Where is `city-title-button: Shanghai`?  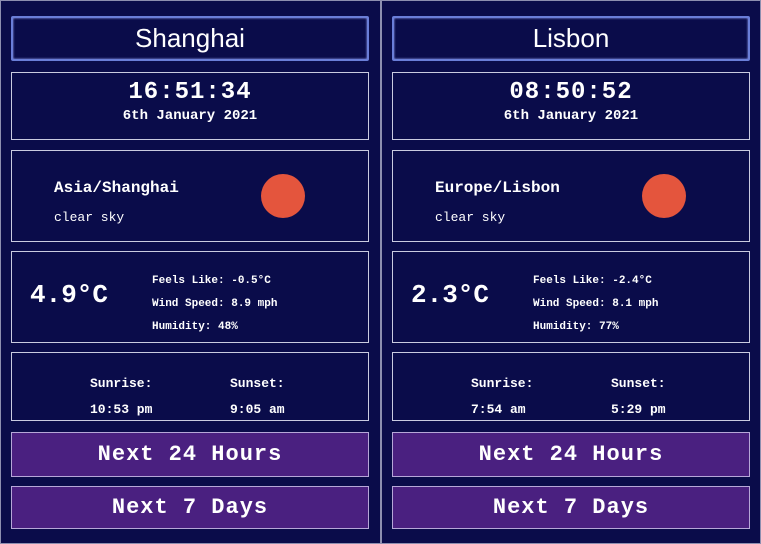
city-title-button: Shanghai is located at coordinates (190, 38).